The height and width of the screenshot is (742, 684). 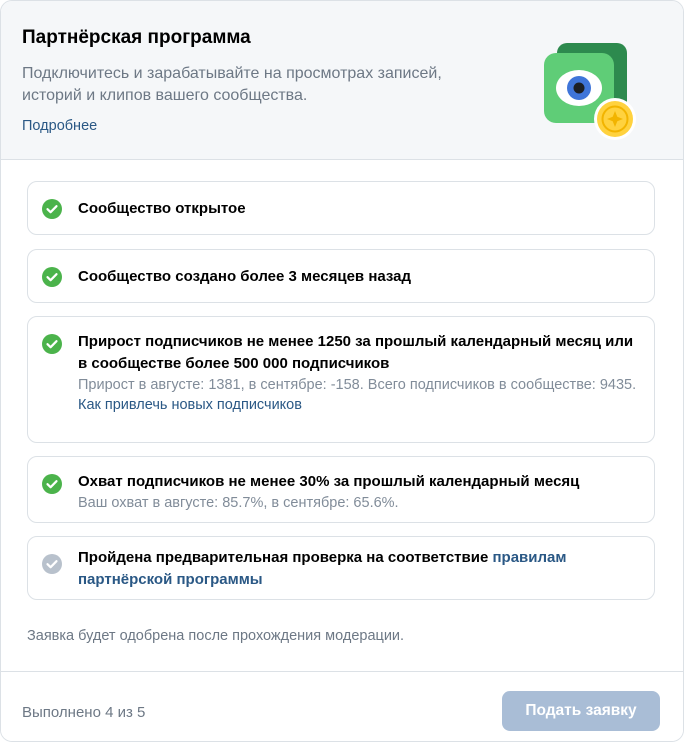 What do you see at coordinates (162, 208) in the screenshot?
I see `requirement-title: Сообщество открытое` at bounding box center [162, 208].